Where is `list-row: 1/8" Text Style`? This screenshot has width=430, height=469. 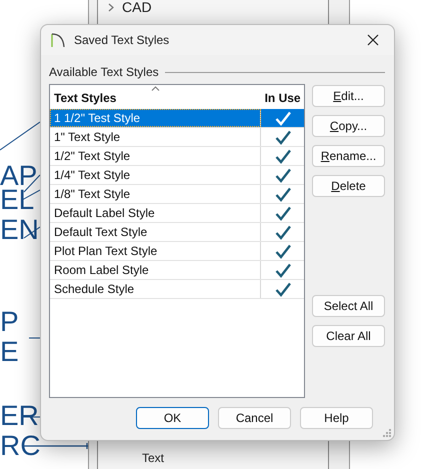
list-row: 1/8" Text Style is located at coordinates (177, 194).